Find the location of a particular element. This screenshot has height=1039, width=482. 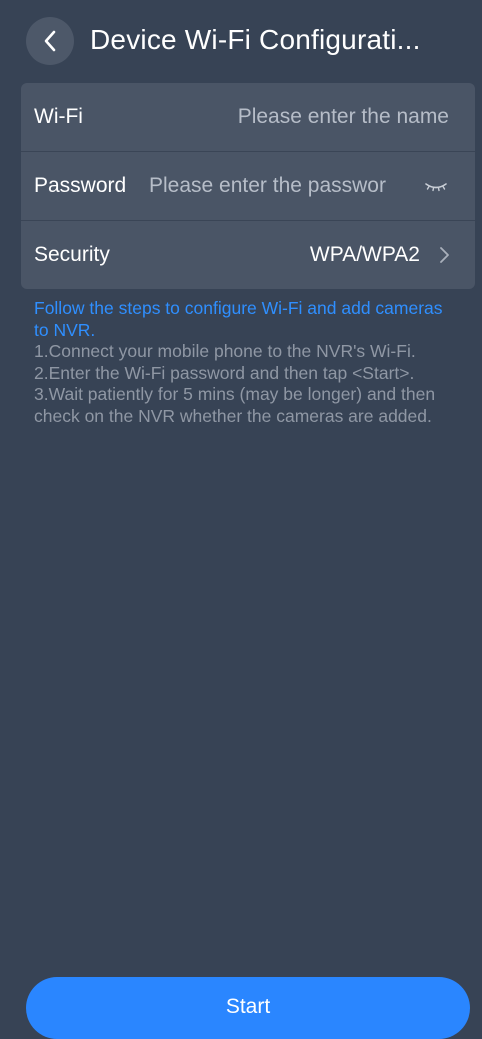

back-button is located at coordinates (50, 41).